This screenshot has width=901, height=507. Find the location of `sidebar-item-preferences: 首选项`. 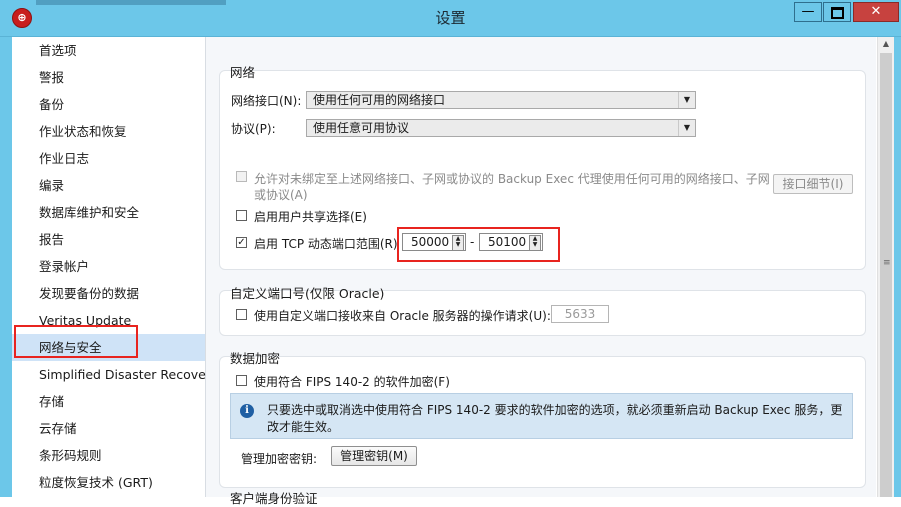

sidebar-item-preferences: 首选项 is located at coordinates (108, 50).